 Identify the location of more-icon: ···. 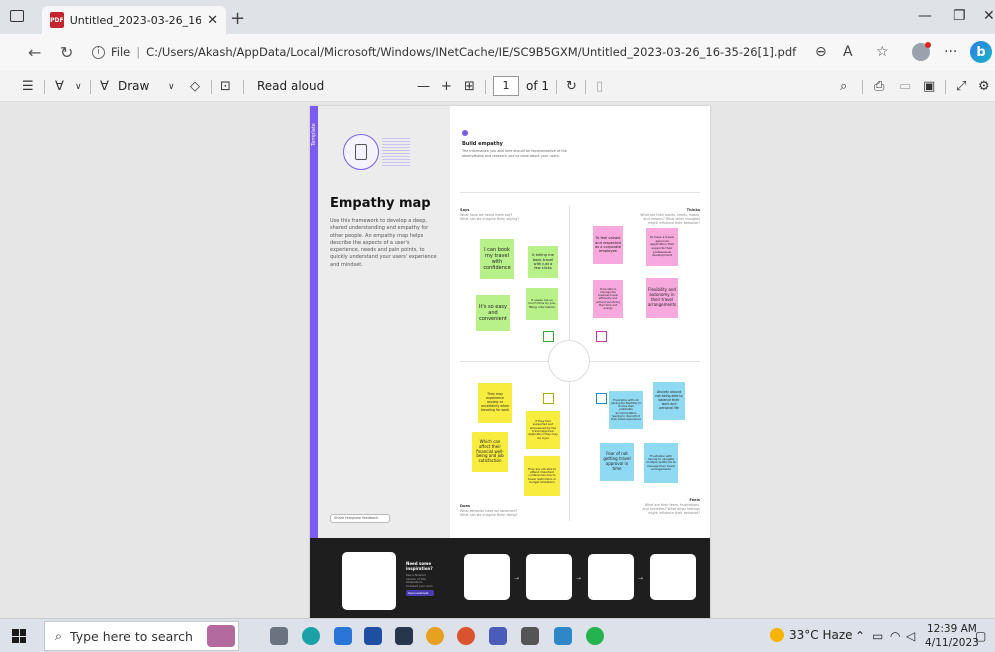
(950, 52).